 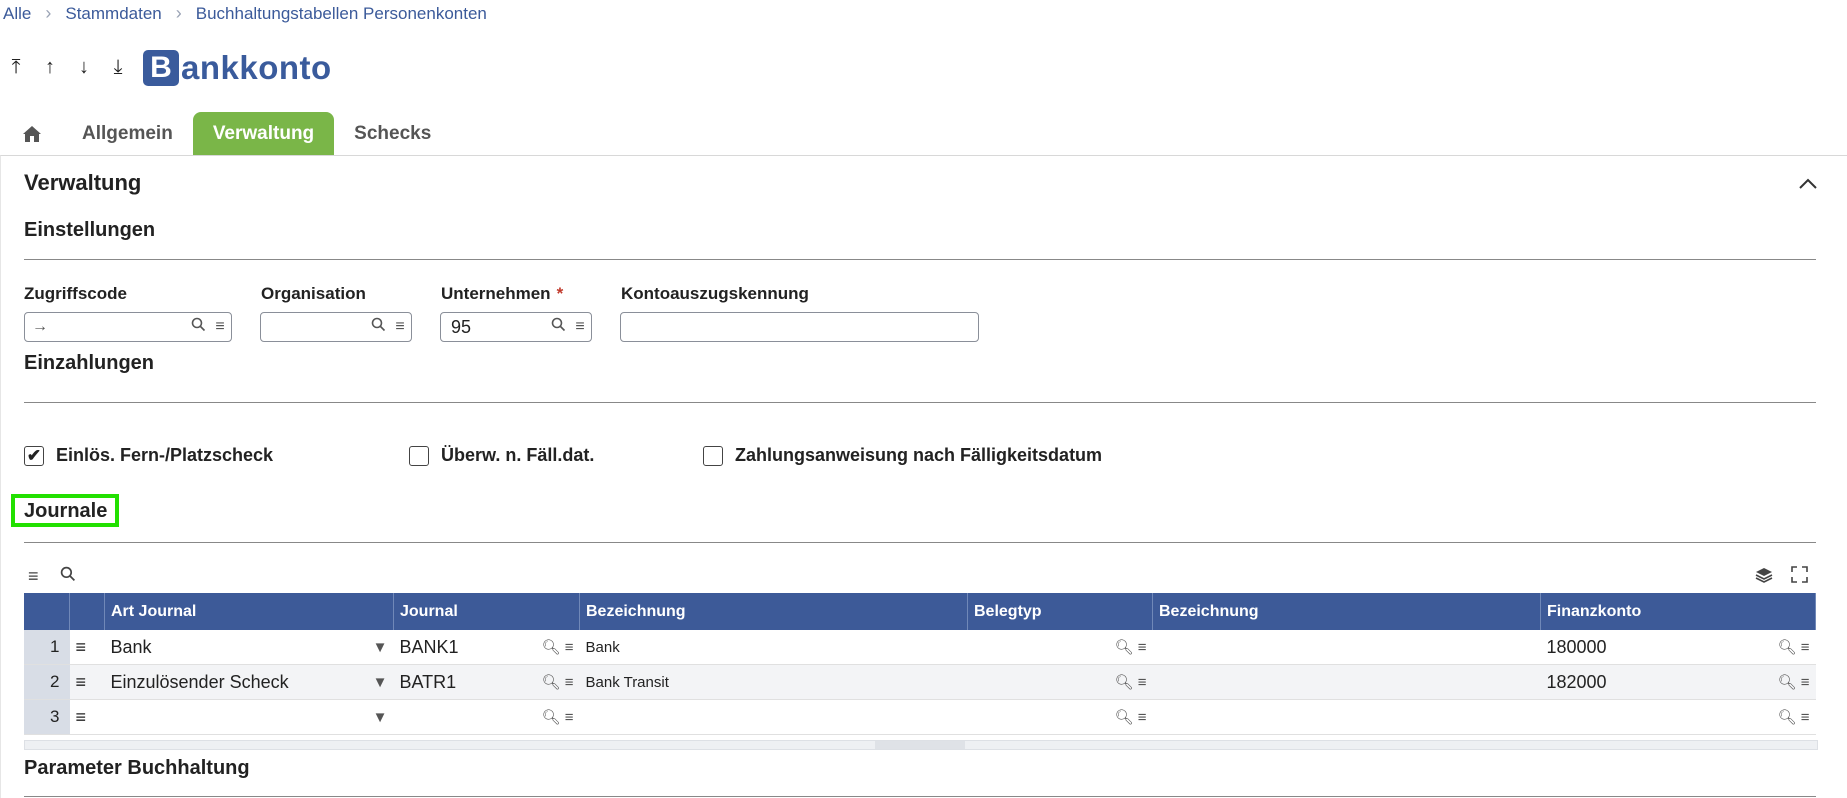 What do you see at coordinates (113, 14) in the screenshot?
I see `breadcrumb-stammdaten: Stammdaten` at bounding box center [113, 14].